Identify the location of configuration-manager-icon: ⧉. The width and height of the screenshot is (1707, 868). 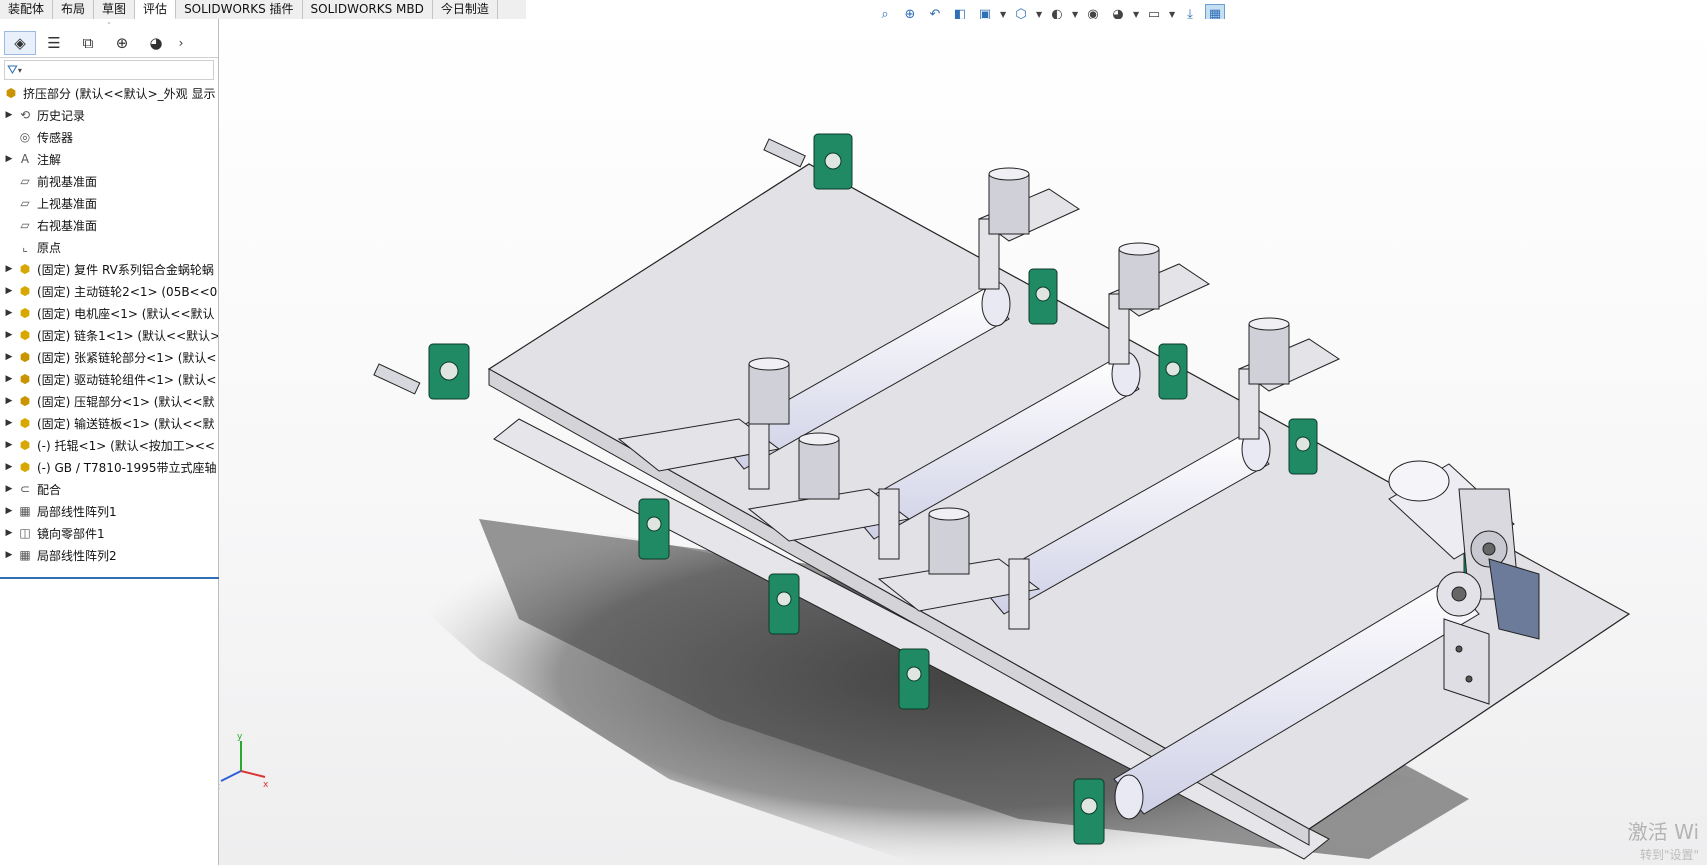
(88, 43).